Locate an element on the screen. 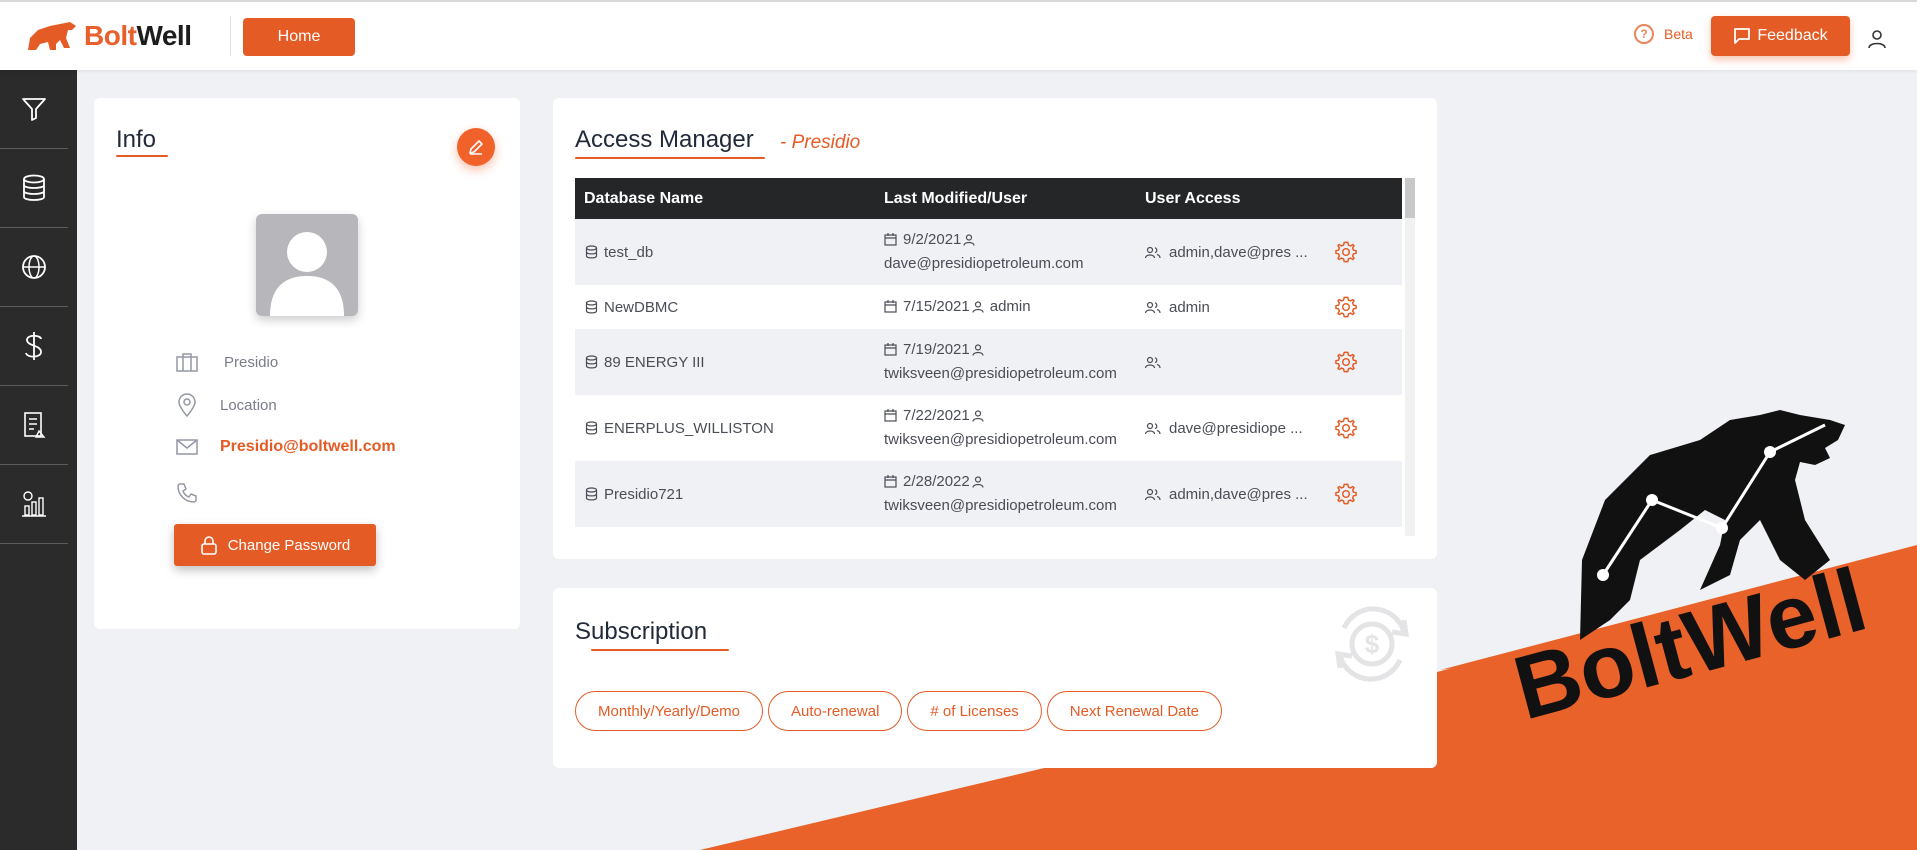  sidebar-item-database is located at coordinates (34, 188).